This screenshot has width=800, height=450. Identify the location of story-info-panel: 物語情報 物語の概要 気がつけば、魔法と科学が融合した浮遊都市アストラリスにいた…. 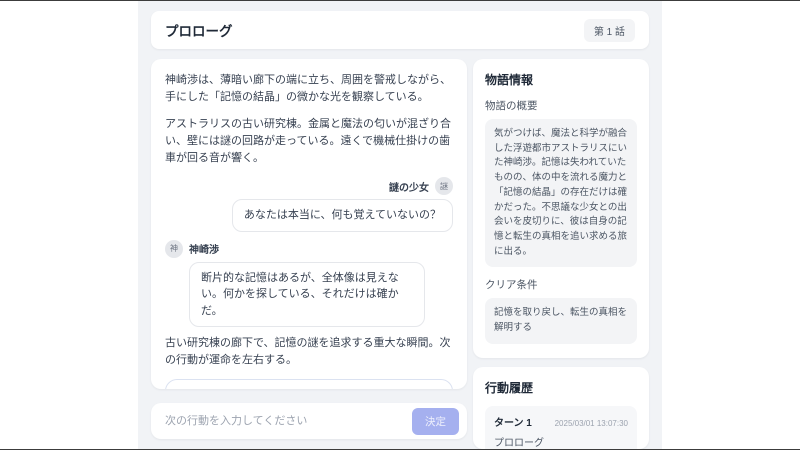
(561, 208).